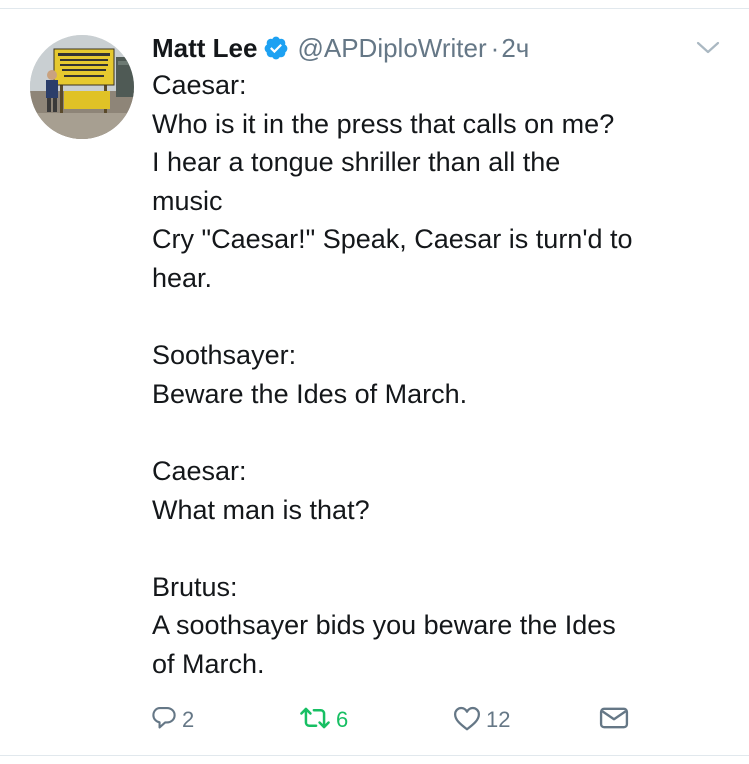 The height and width of the screenshot is (764, 749). I want to click on tweet-header: Matt Lee @APDiploWriter · 2ч, so click(340, 48).